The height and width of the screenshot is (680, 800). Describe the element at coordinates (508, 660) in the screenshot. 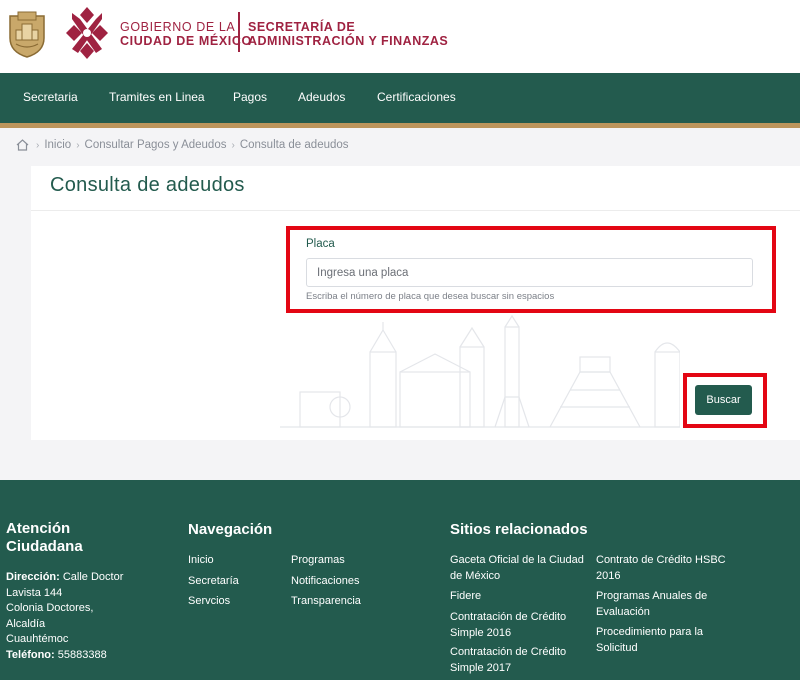

I see `footer-link-credito-2017: Contratación de Crédito Simple 2017` at that location.